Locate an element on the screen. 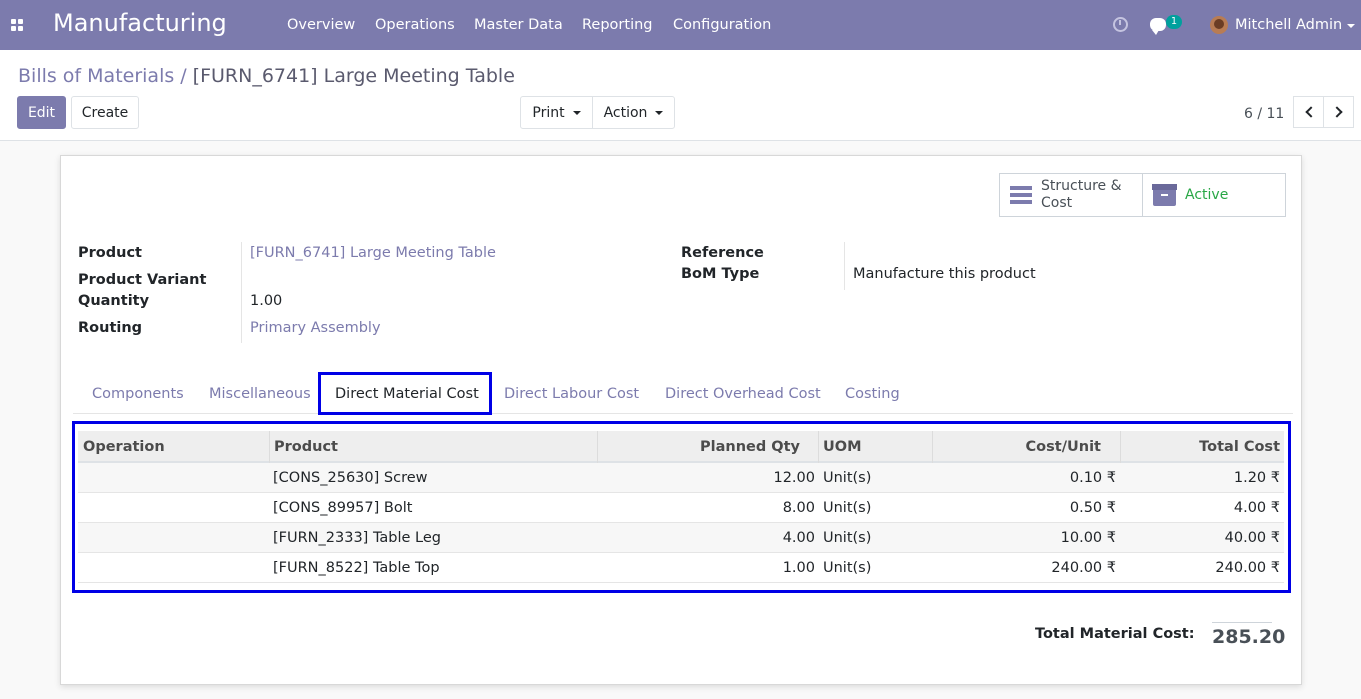 This screenshot has height=699, width=1361. message-count-badge: 1 is located at coordinates (1174, 22).